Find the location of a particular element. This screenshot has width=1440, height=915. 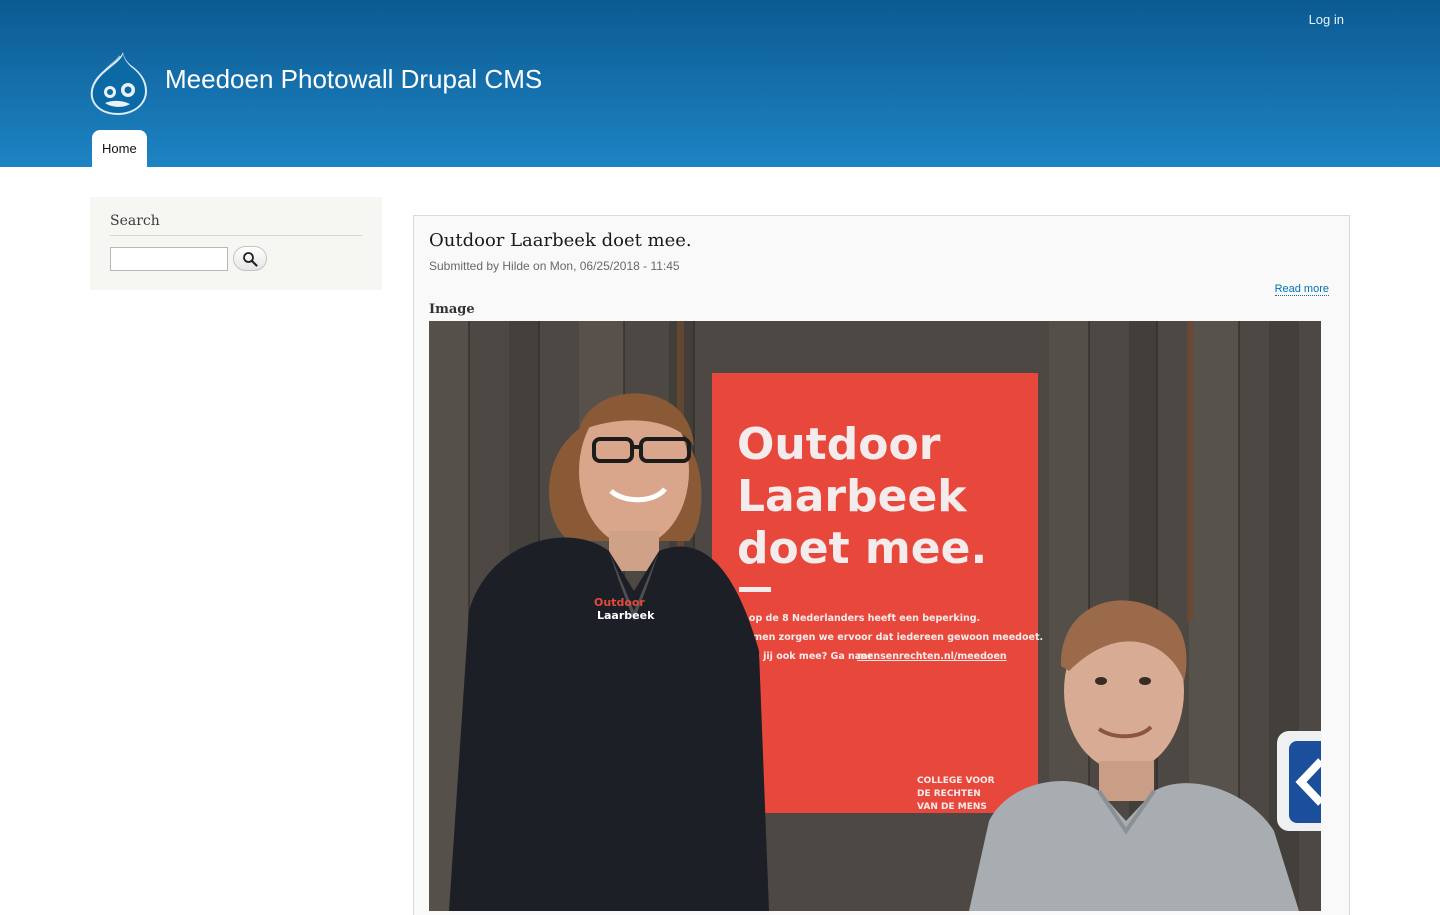

search-form is located at coordinates (236, 258).